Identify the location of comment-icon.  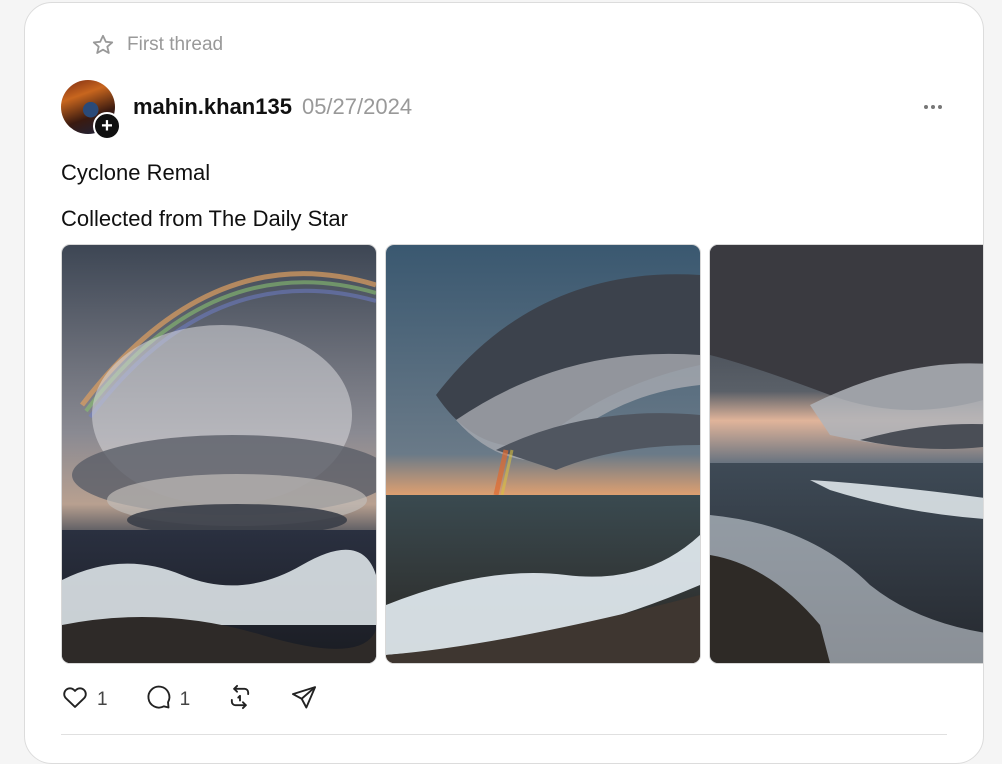
(158, 699).